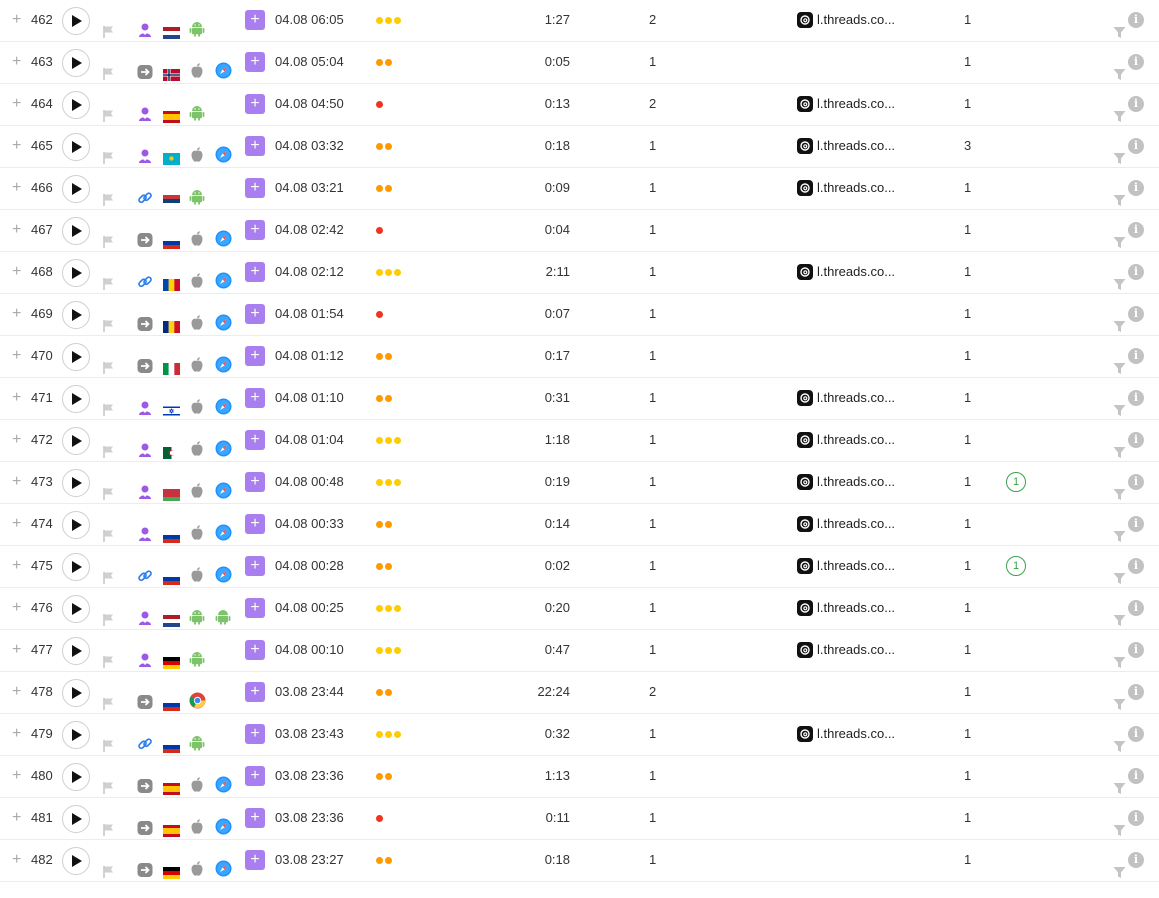  I want to click on table-row: + 482 + 03.08 23:27 0:18 1 1 i, so click(579, 861).